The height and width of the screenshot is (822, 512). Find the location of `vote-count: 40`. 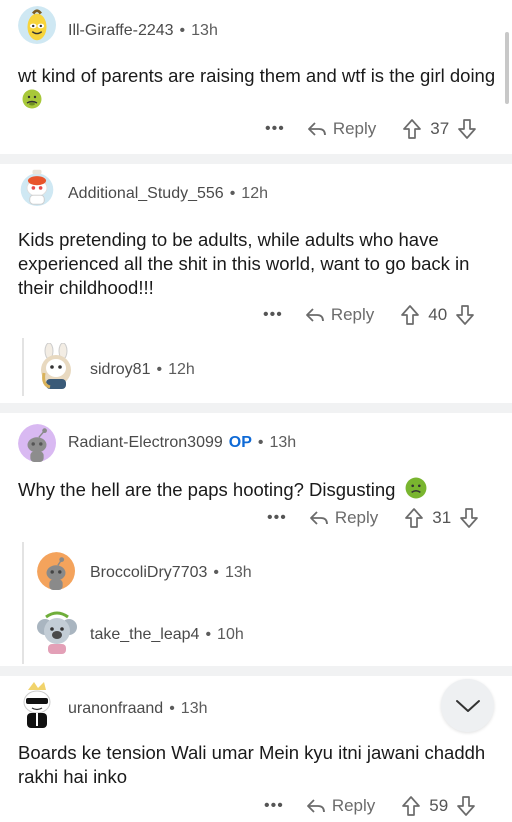

vote-count: 40 is located at coordinates (438, 314).